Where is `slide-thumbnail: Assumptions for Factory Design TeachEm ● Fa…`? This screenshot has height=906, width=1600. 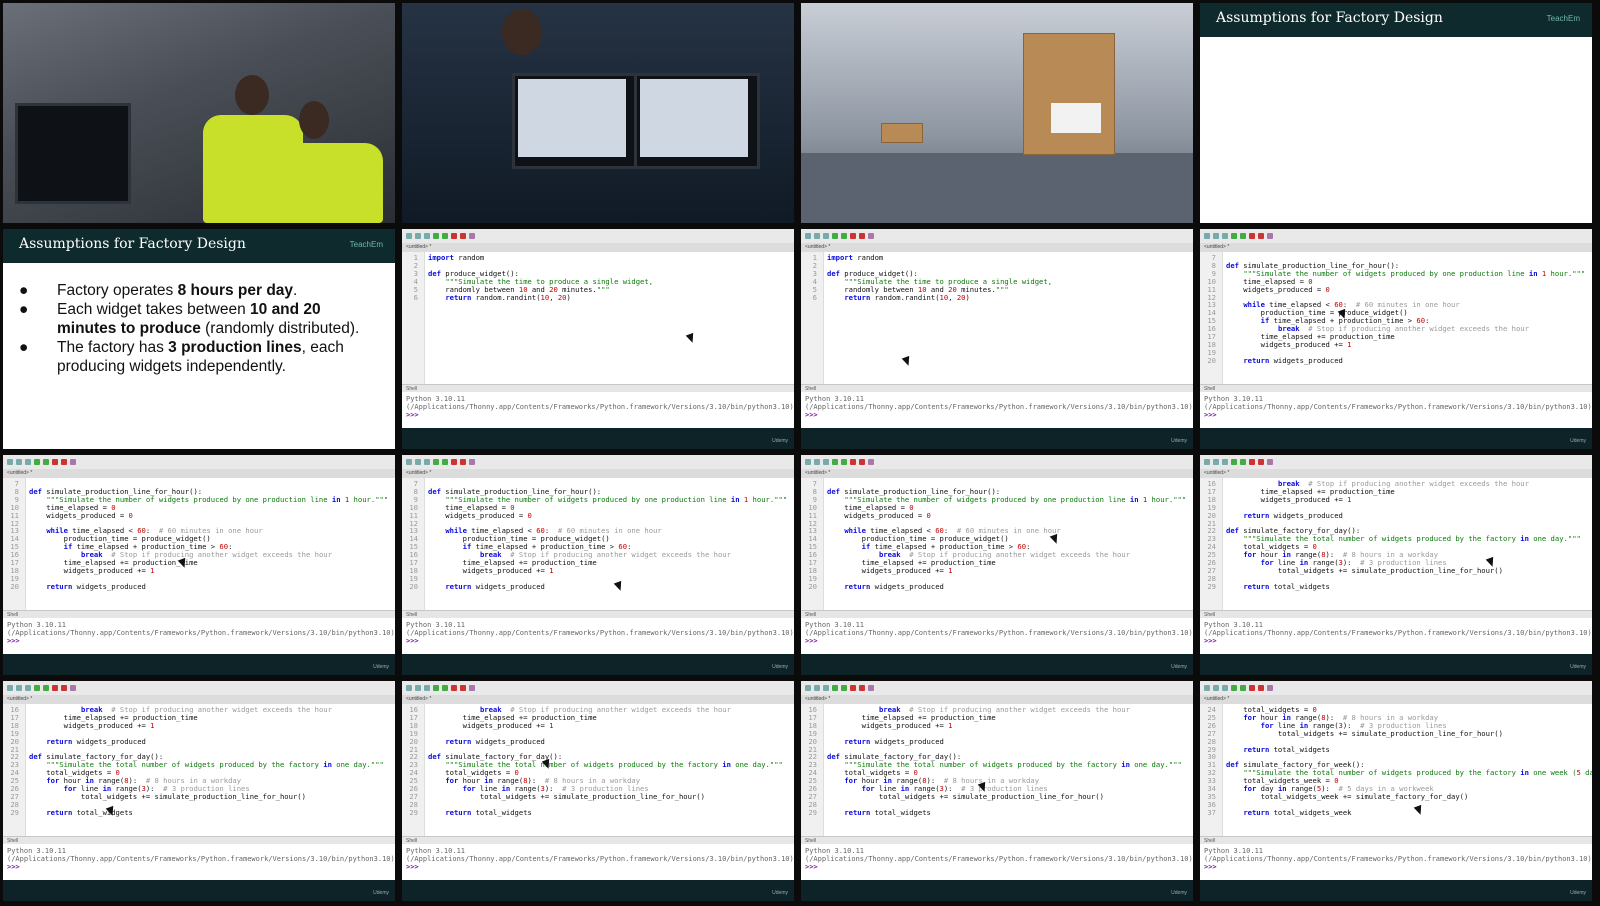
slide-thumbnail: Assumptions for Factory Design TeachEm ● Fa… is located at coordinates (199, 339).